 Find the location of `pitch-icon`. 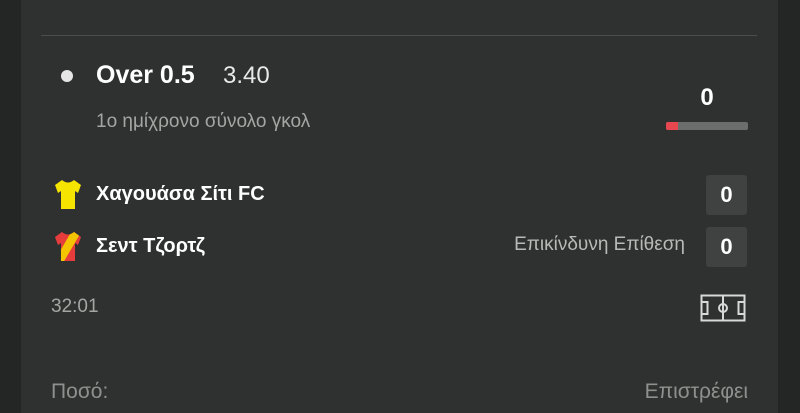

pitch-icon is located at coordinates (723, 308).